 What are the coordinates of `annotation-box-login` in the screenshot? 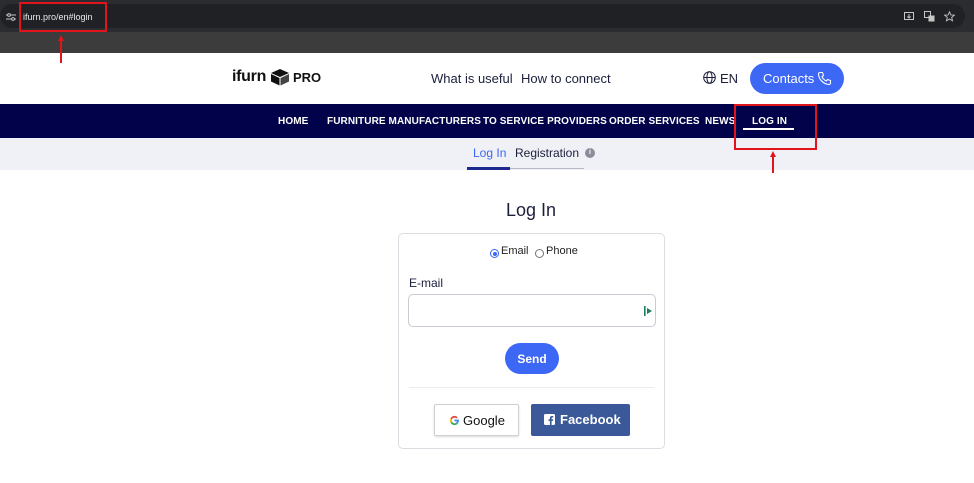 It's located at (775, 127).